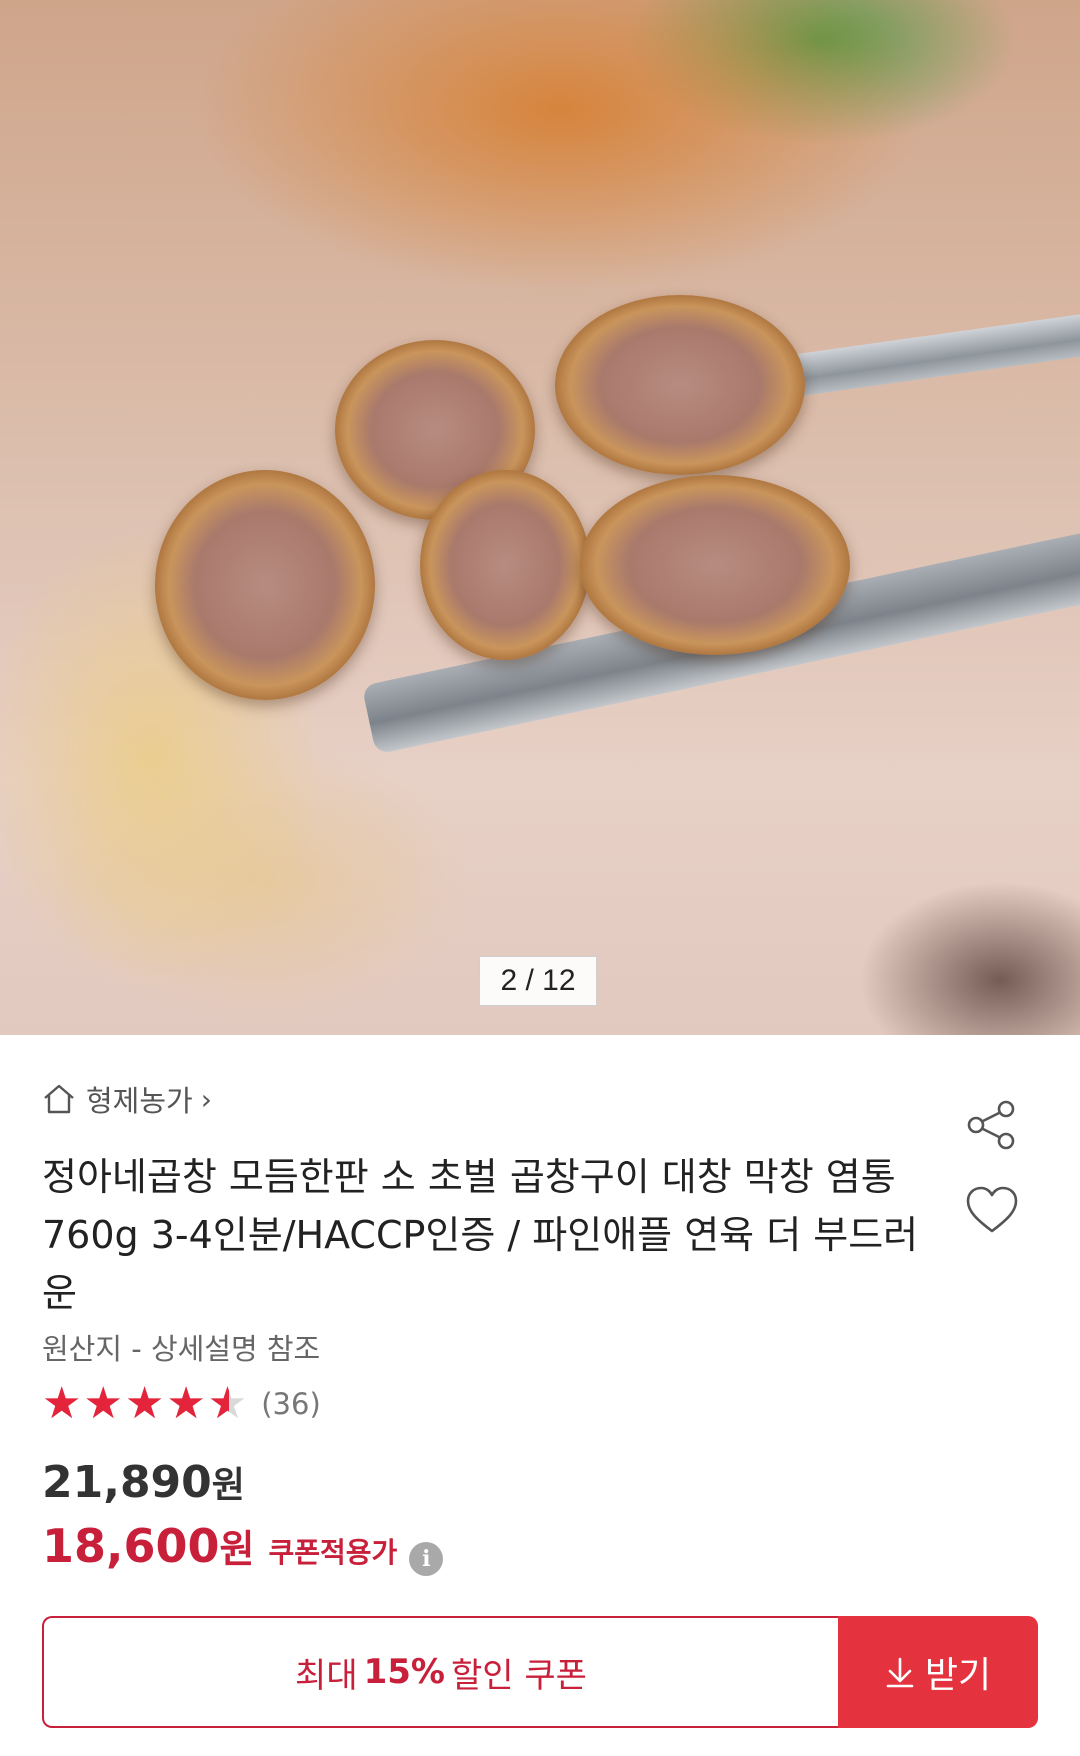  What do you see at coordinates (181, 1349) in the screenshot?
I see `product-origin: 원산지 - 상세설명 참조` at bounding box center [181, 1349].